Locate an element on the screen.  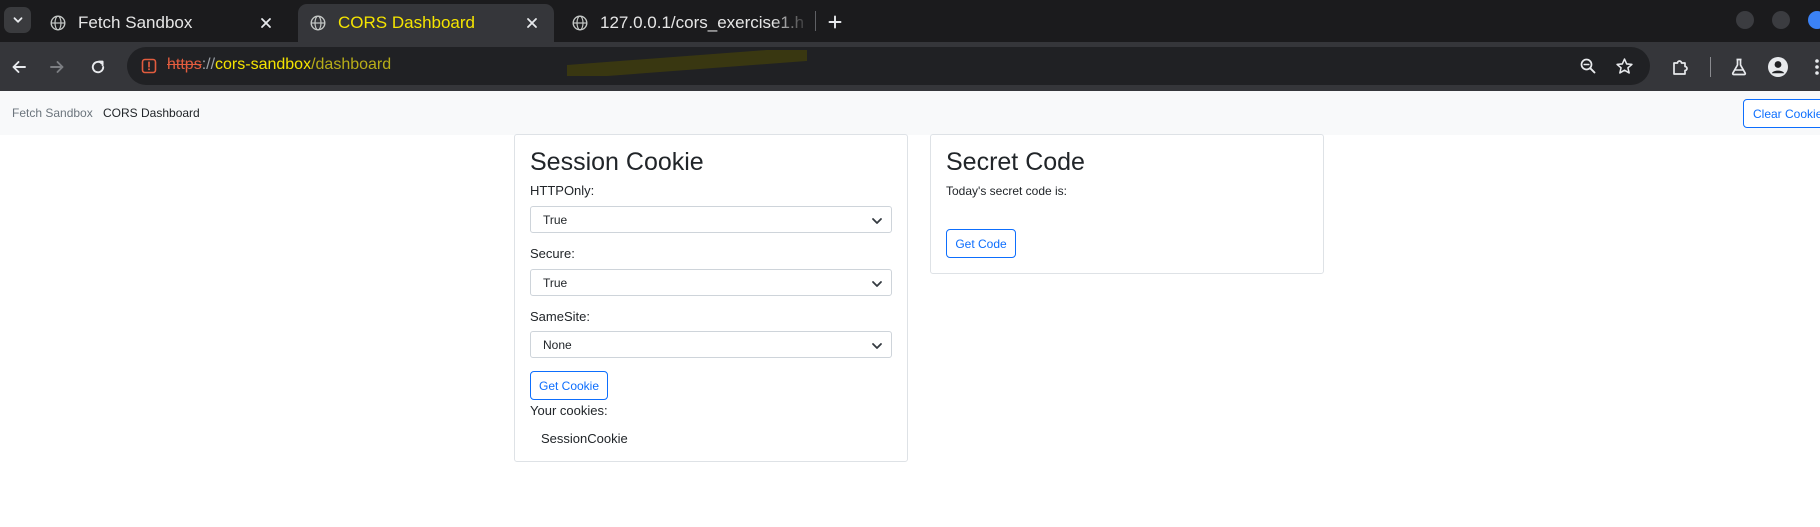
window-minimize-button is located at coordinates (1745, 20).